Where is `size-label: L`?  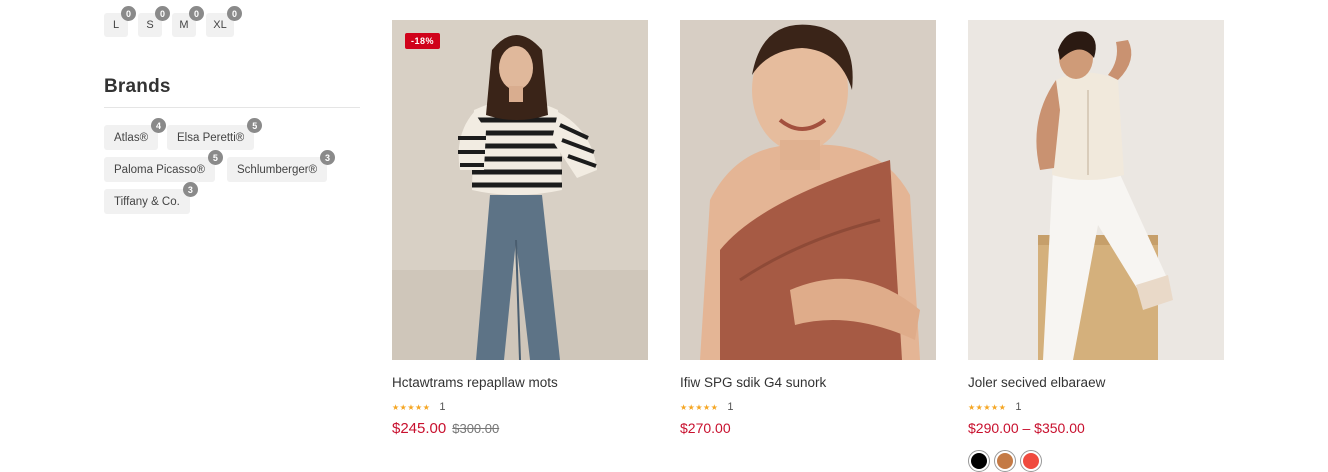 size-label: L is located at coordinates (116, 25).